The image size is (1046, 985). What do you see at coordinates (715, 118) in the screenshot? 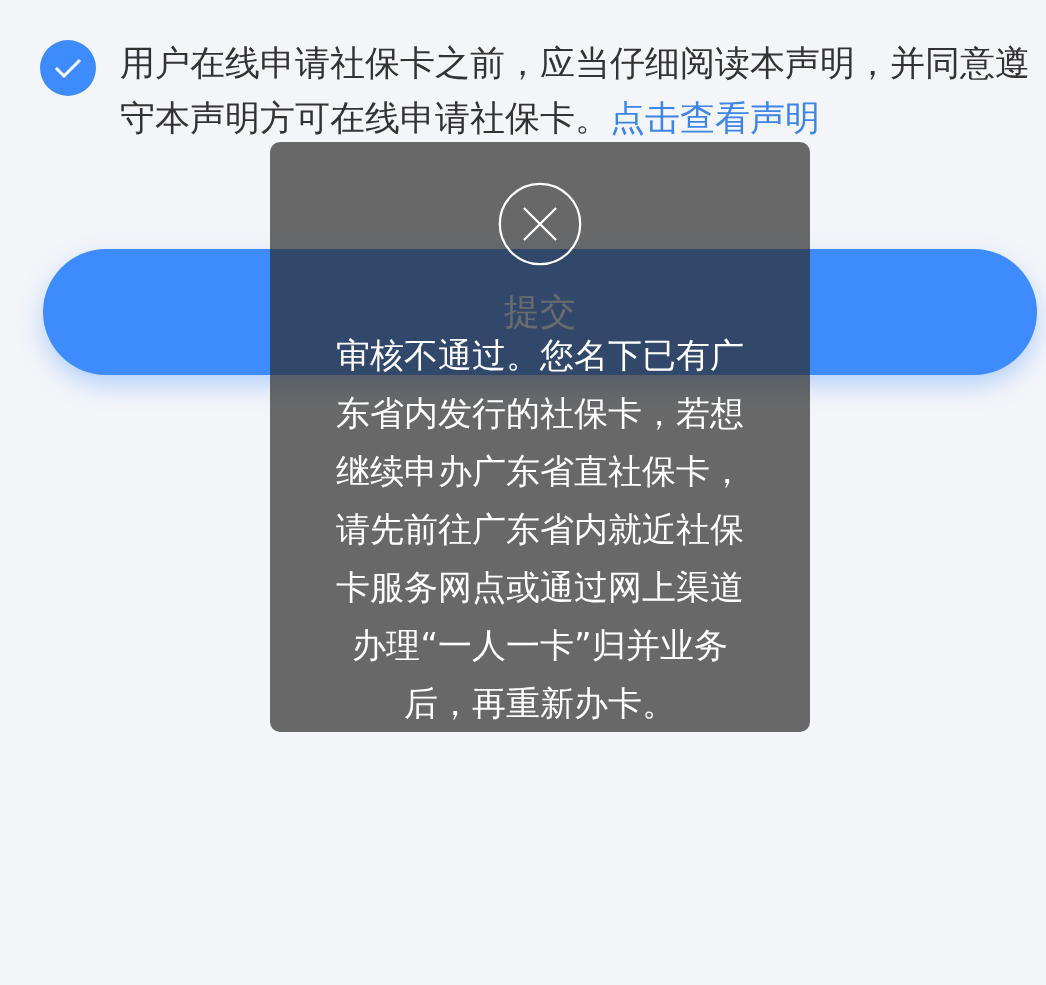
I see `view-statement-link: 点击查看声明` at bounding box center [715, 118].